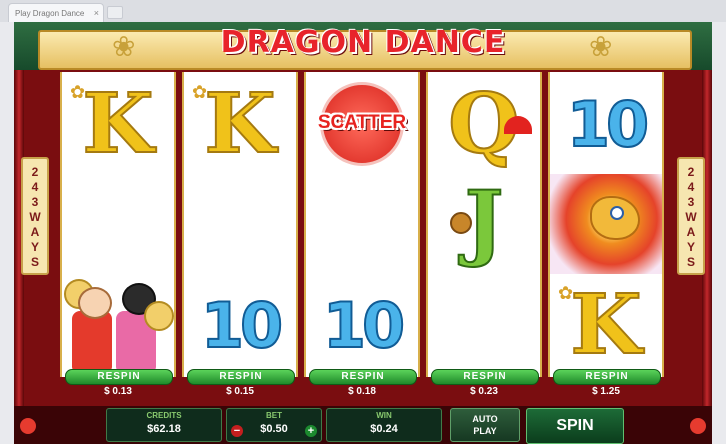 The image size is (726, 444). I want to click on credits-label: CREDITS, so click(164, 415).